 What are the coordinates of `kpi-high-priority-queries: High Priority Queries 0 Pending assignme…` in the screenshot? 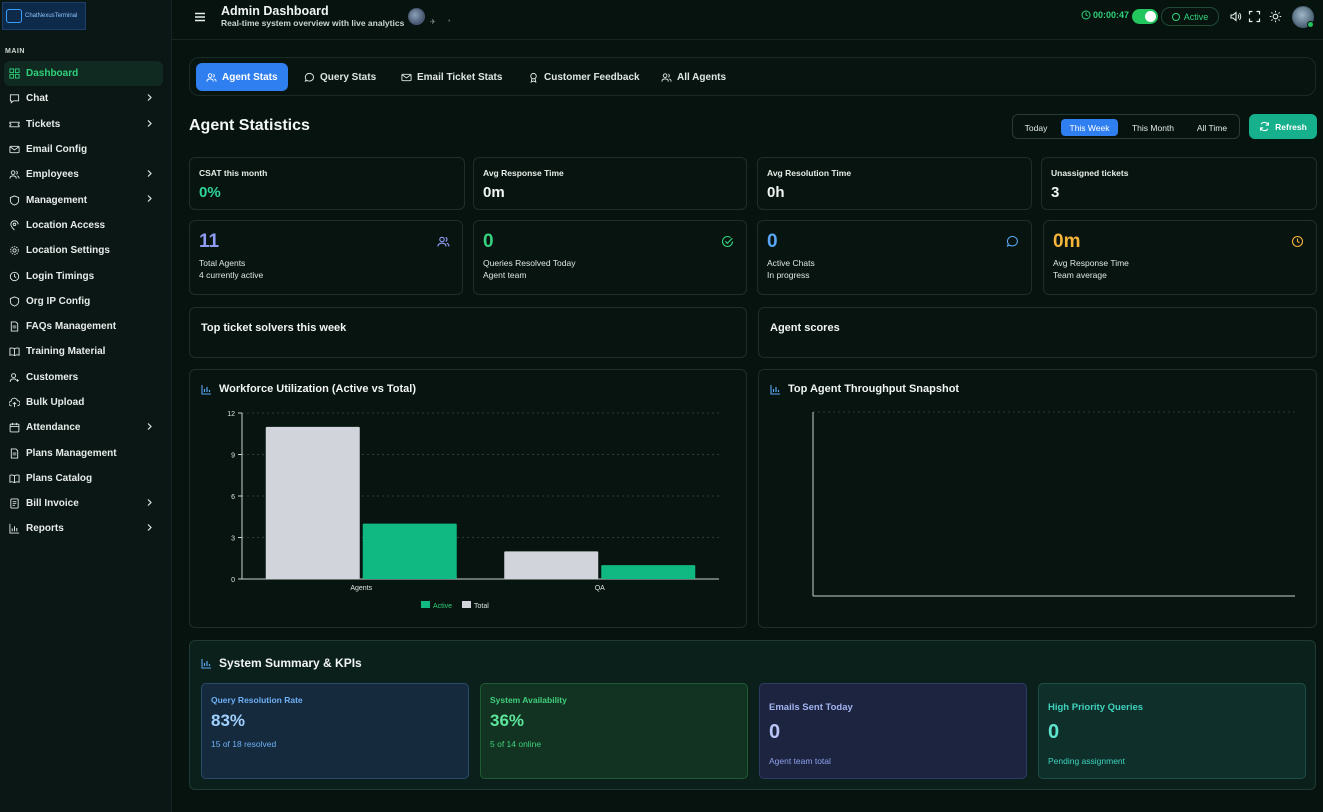 It's located at (1172, 731).